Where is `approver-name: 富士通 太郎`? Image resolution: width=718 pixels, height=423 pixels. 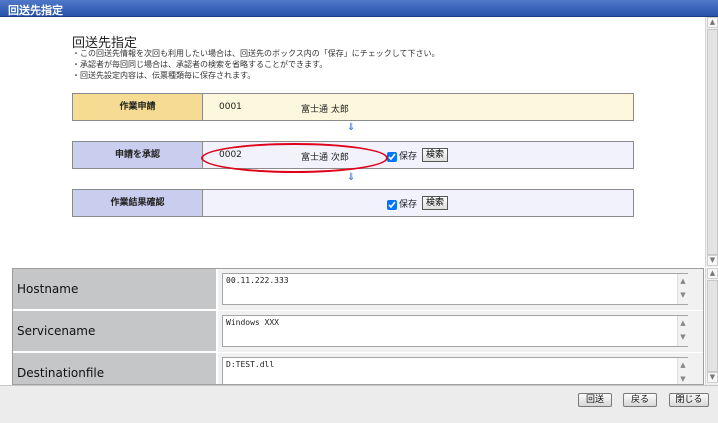 approver-name: 富士通 太郎 is located at coordinates (325, 110).